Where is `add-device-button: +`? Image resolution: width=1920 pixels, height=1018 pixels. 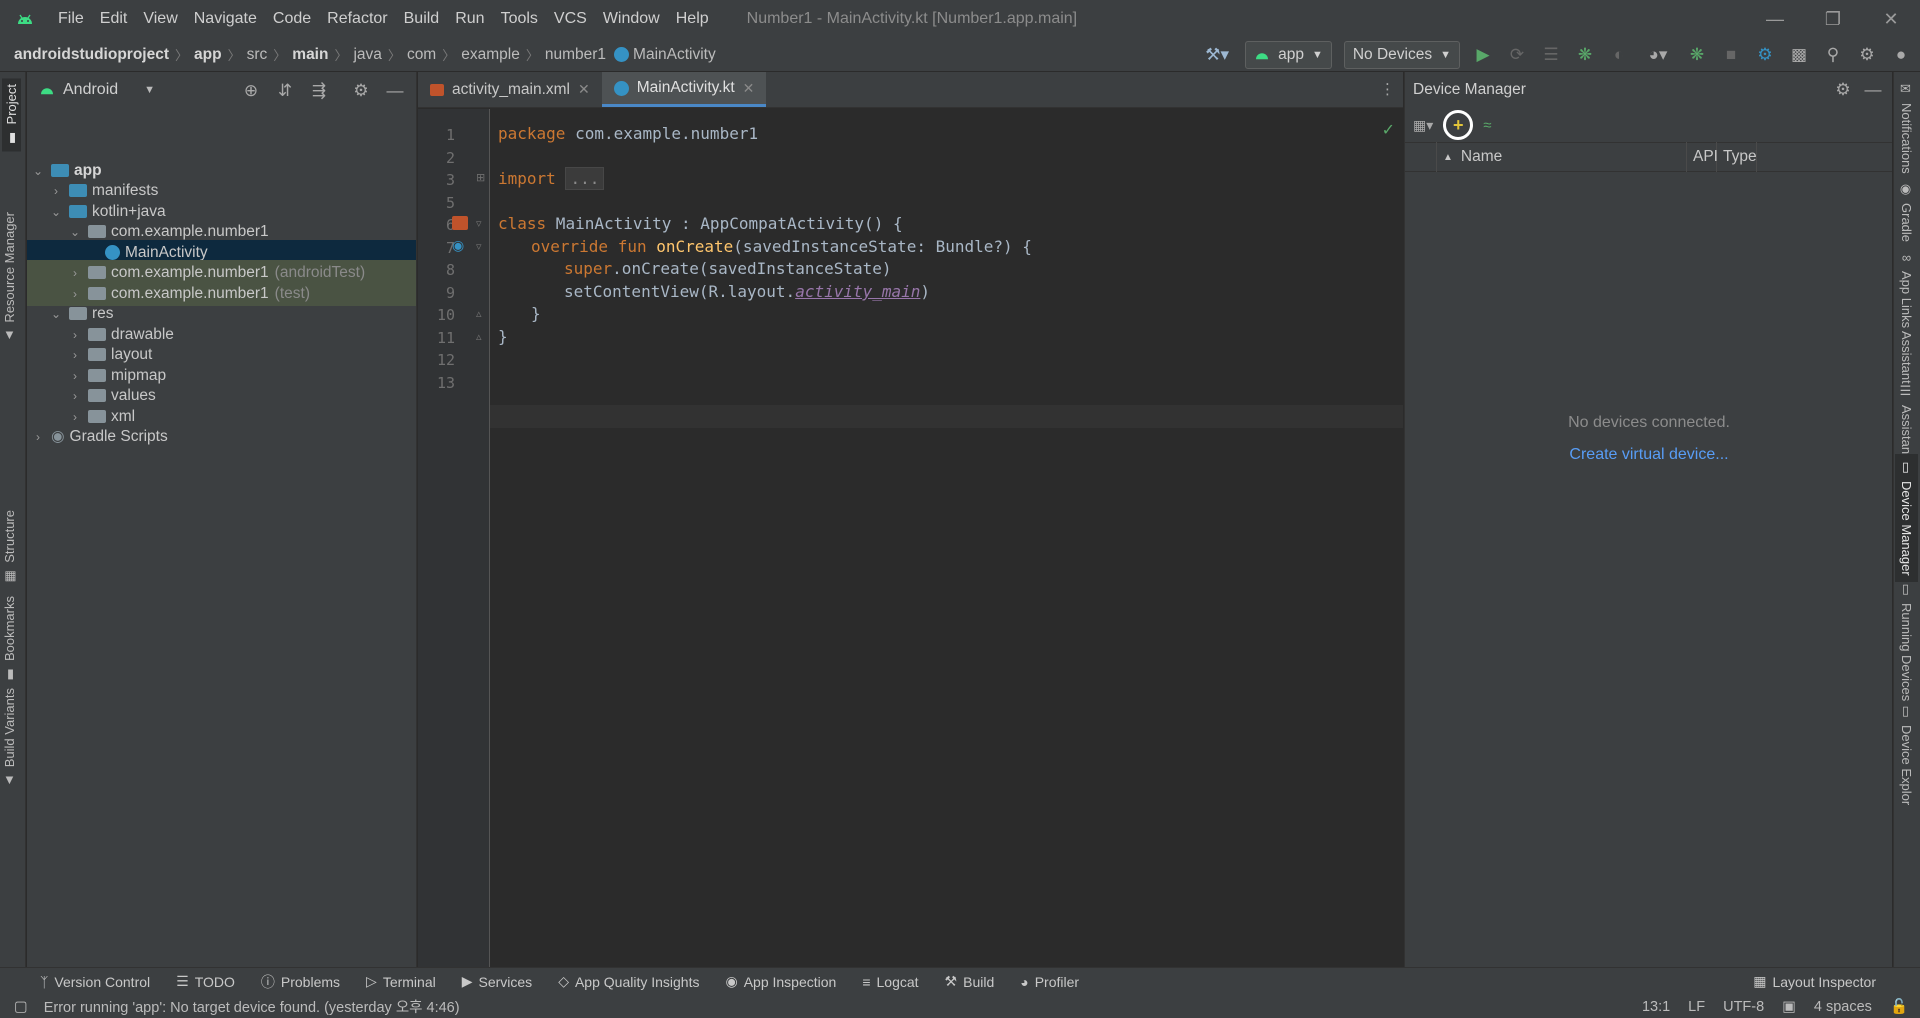
add-device-button: + is located at coordinates (1458, 125).